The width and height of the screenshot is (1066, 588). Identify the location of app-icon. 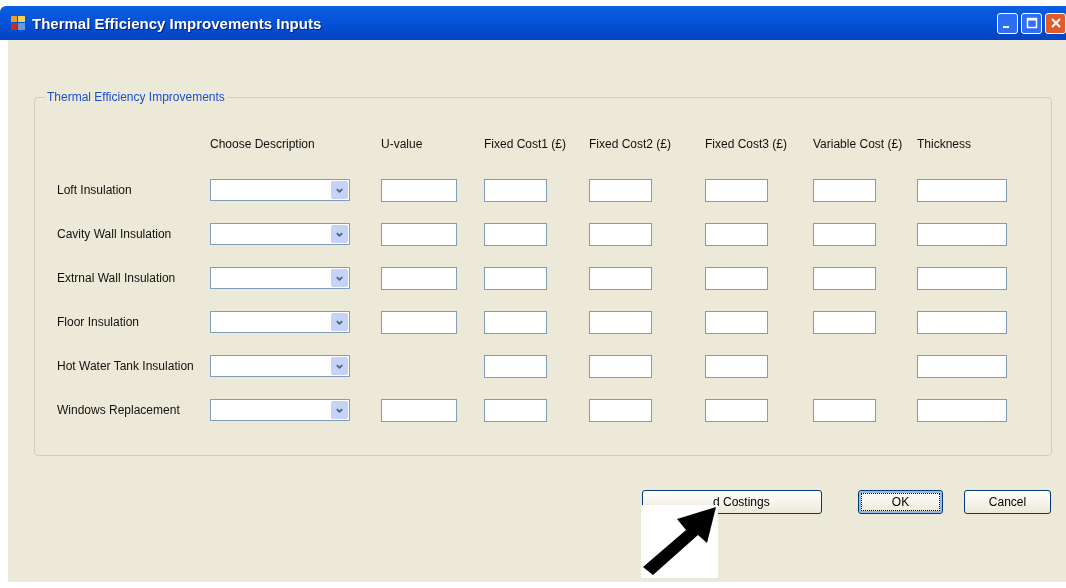
(18, 23).